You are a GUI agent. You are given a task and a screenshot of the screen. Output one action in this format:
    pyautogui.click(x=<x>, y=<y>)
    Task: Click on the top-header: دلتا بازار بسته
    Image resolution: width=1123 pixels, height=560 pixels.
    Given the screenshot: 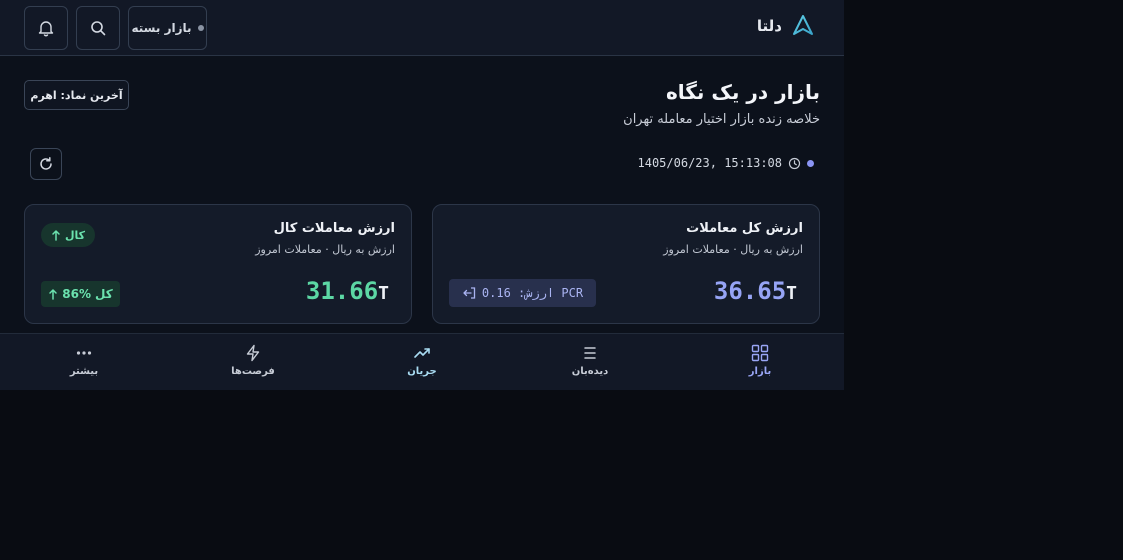 What is the action you would take?
    pyautogui.click(x=422, y=28)
    